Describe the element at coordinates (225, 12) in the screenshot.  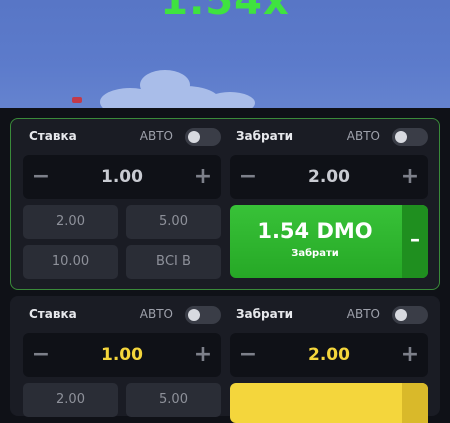
I see `multiplier-display: 1.54x` at that location.